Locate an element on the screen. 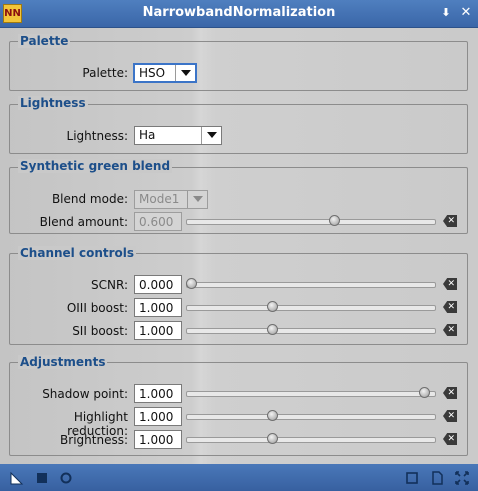 This screenshot has height=491, width=478. adjustments-group-title: Adjustments is located at coordinates (63, 362).